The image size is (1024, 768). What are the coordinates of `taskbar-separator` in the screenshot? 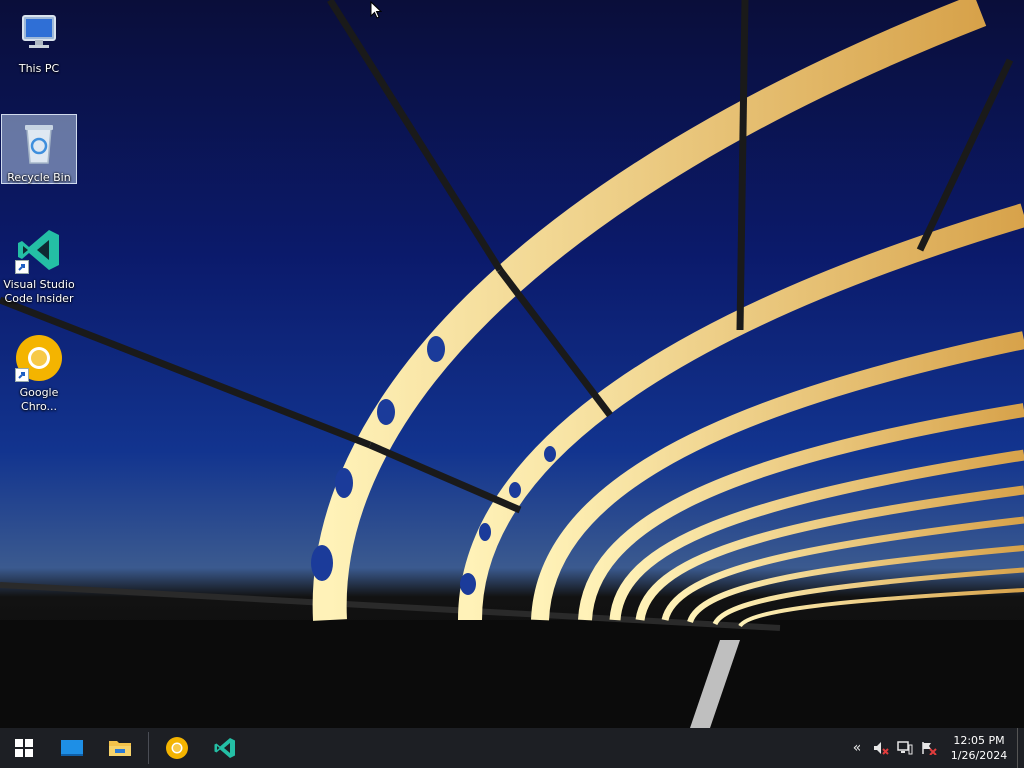 It's located at (148, 748).